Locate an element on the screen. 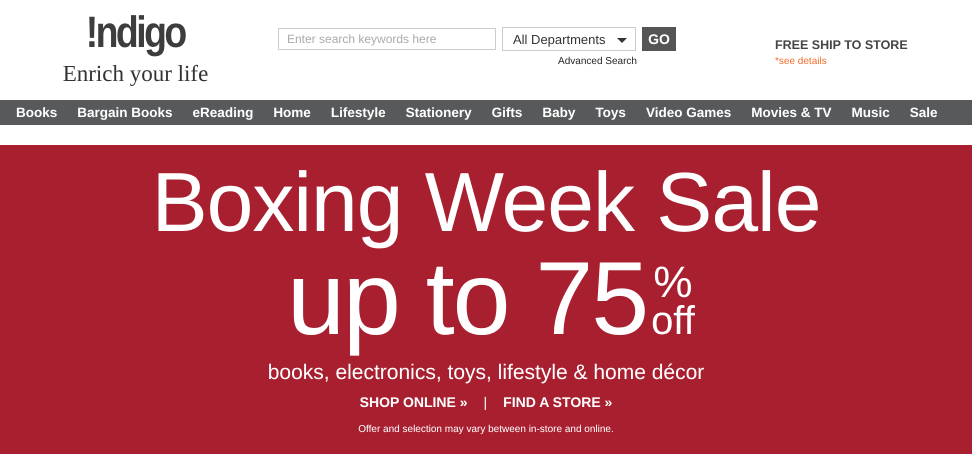 This screenshot has width=972, height=454. nav-link: Lifestyle is located at coordinates (358, 112).